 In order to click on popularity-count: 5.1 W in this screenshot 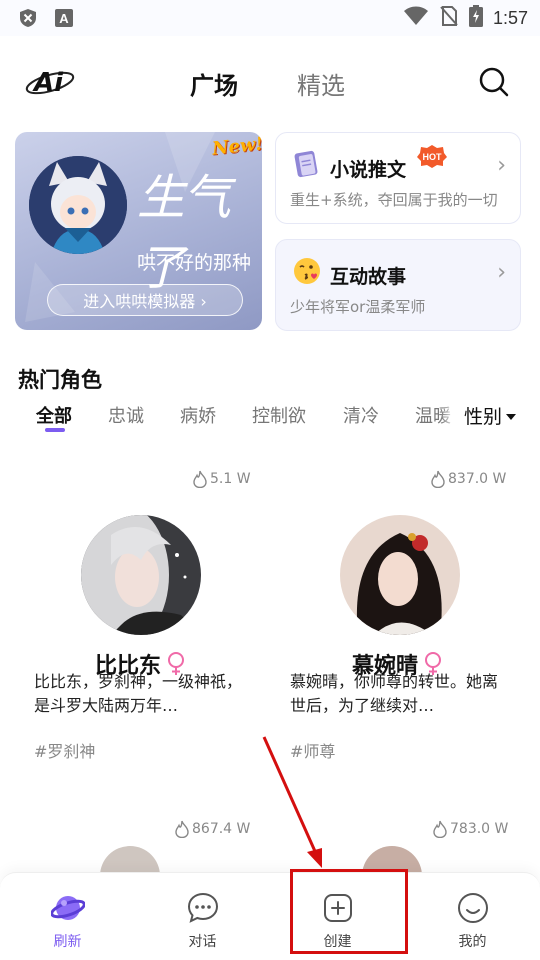, I will do `click(221, 479)`.